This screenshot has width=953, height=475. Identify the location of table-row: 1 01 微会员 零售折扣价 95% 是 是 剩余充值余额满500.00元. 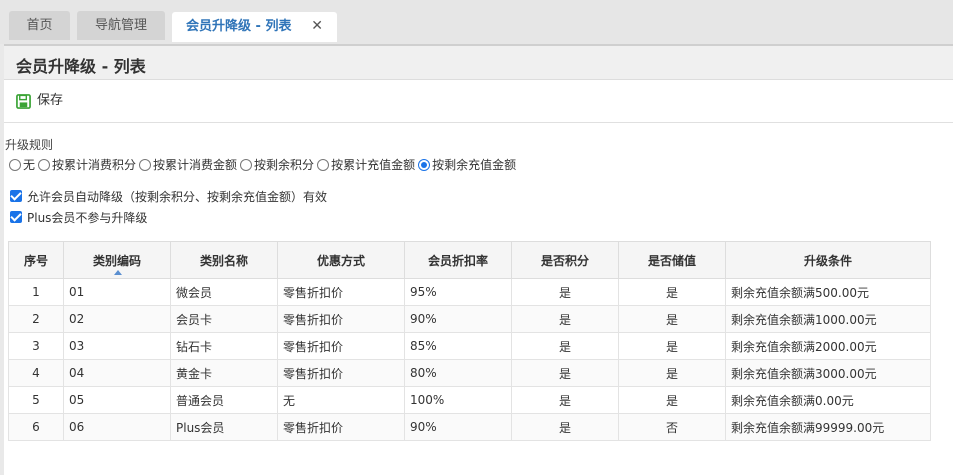
(469, 292).